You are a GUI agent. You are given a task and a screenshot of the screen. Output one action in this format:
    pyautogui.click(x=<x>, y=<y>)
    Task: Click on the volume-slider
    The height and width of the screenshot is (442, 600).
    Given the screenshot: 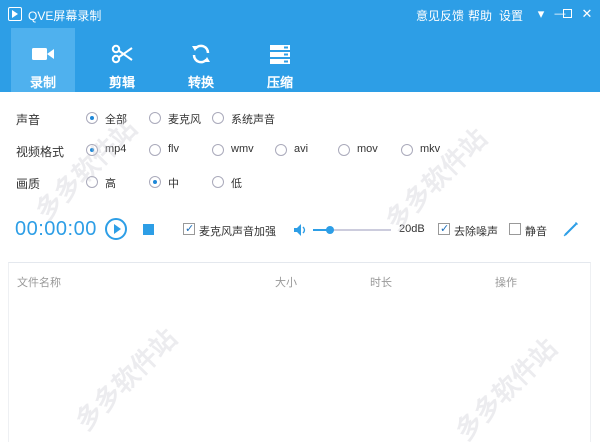 What is the action you would take?
    pyautogui.click(x=352, y=230)
    